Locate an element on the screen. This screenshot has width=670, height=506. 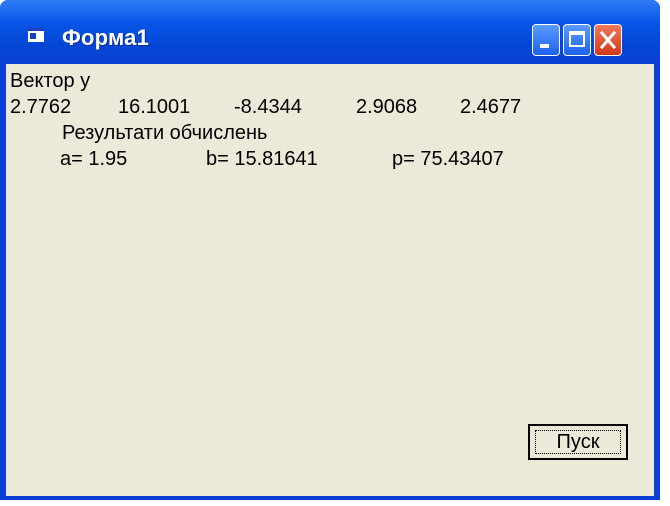
result-a: a= 1.95 is located at coordinates (94, 159).